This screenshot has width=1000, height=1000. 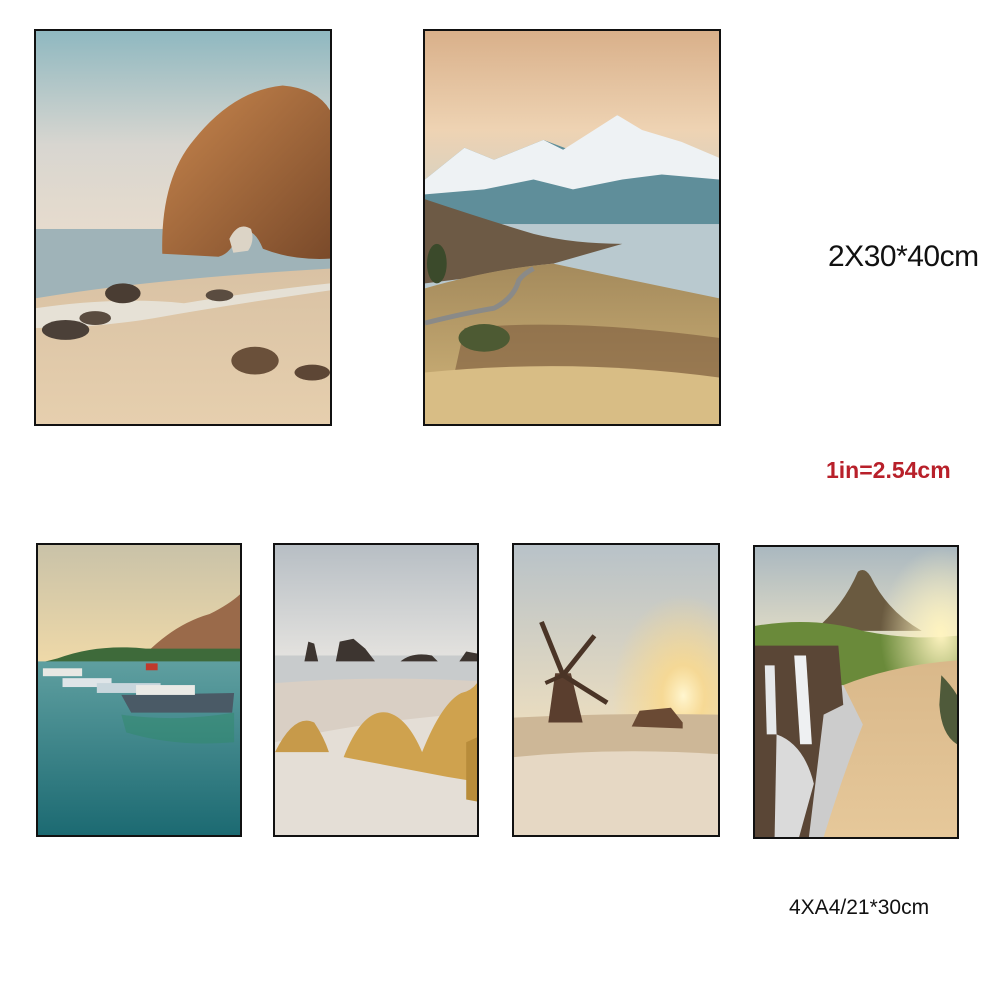 I want to click on small-poster-size-label: 4XA4/21*30cm, so click(x=859, y=907).